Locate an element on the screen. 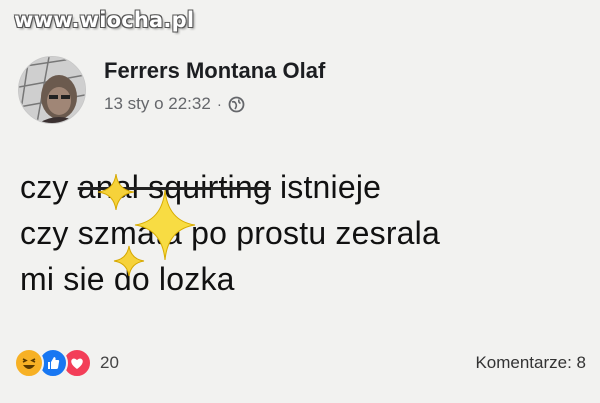  post-footer: 20 Komentarze: 8 is located at coordinates (300, 362).